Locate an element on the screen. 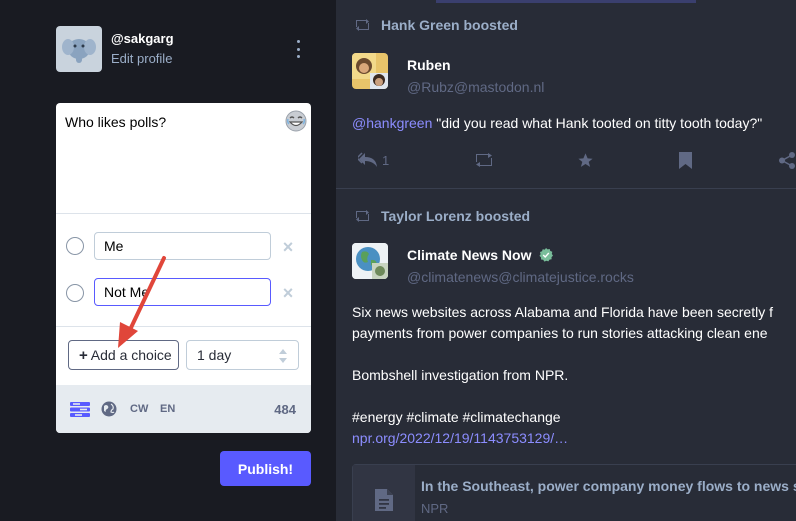  globe-avatar-image is located at coordinates (370, 261).